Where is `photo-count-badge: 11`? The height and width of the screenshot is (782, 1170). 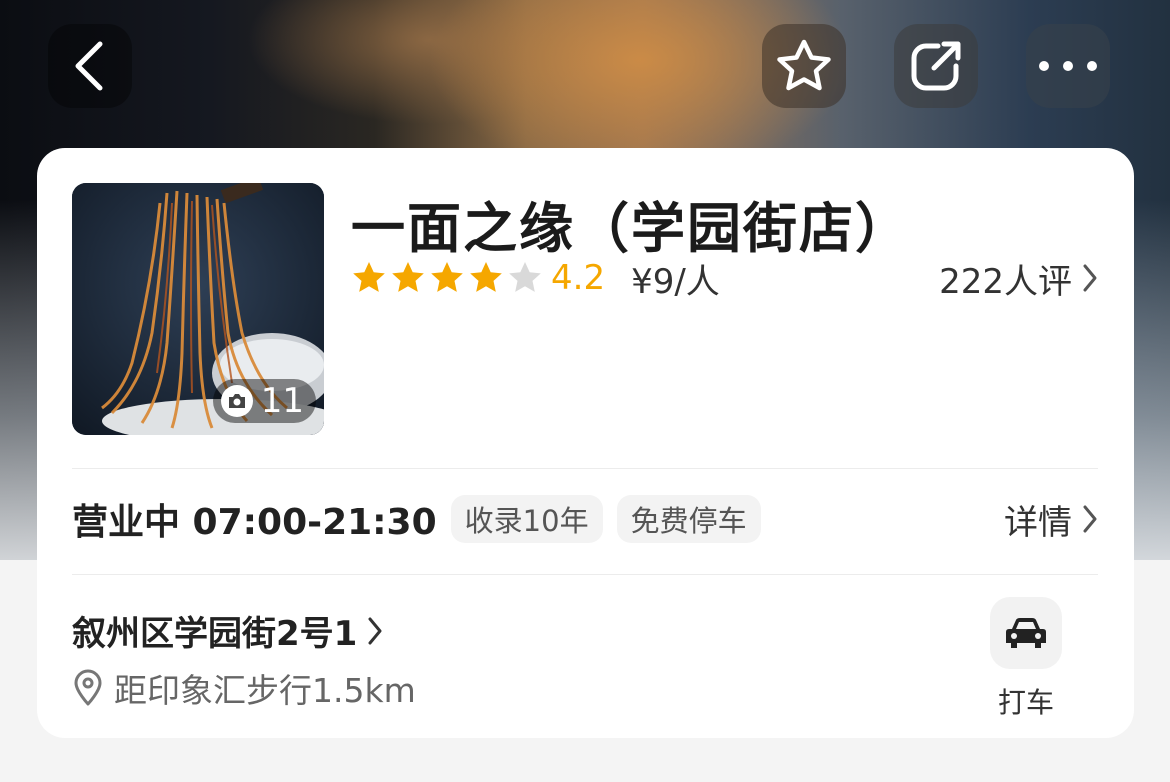
photo-count-badge: 11 is located at coordinates (264, 401).